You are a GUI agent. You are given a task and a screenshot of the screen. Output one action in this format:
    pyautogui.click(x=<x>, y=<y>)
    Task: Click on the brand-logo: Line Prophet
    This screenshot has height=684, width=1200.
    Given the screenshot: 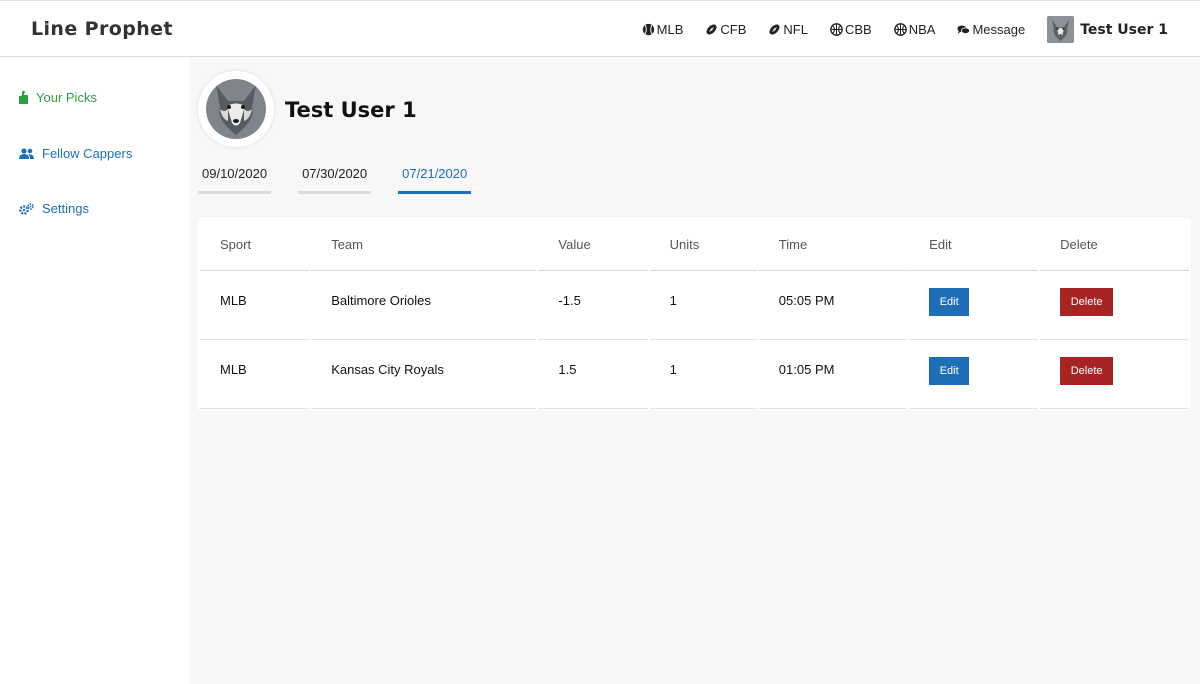 What is the action you would take?
    pyautogui.click(x=102, y=29)
    